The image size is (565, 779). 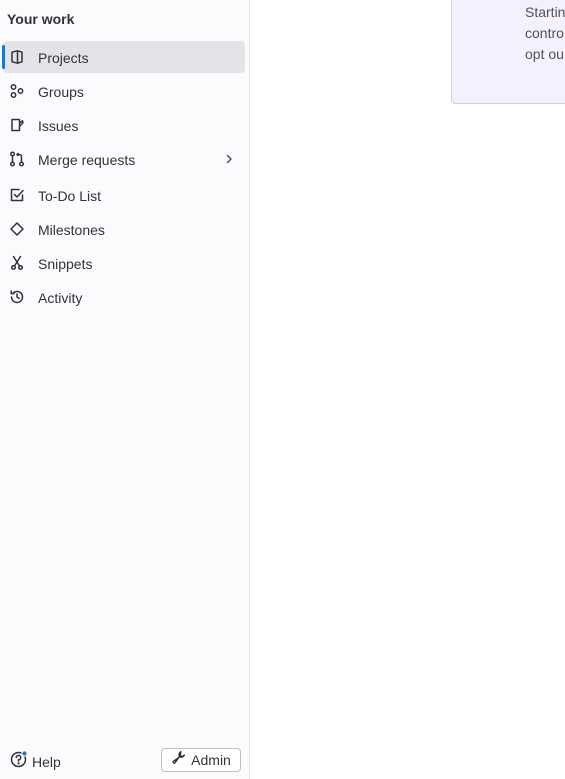 What do you see at coordinates (17, 229) in the screenshot?
I see `milestone-icon` at bounding box center [17, 229].